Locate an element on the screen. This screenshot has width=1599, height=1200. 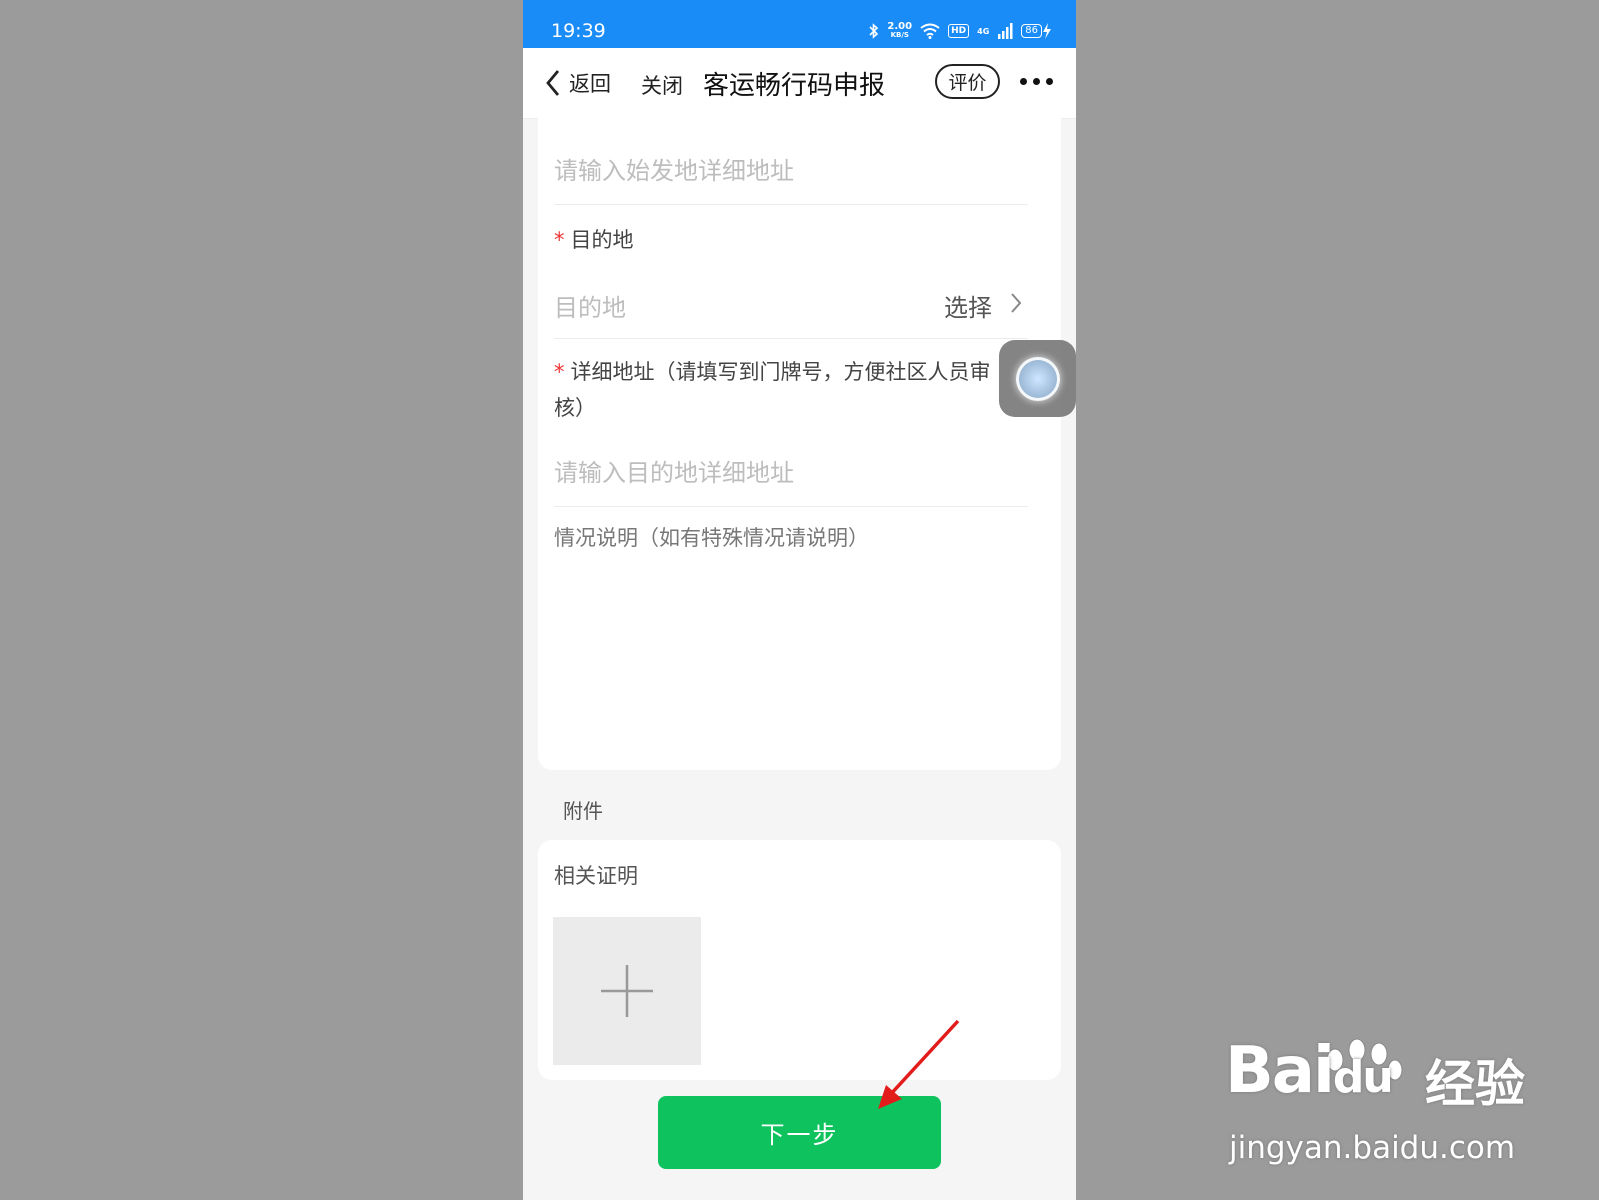
destination-placeholder: 目的地 is located at coordinates (590, 308).